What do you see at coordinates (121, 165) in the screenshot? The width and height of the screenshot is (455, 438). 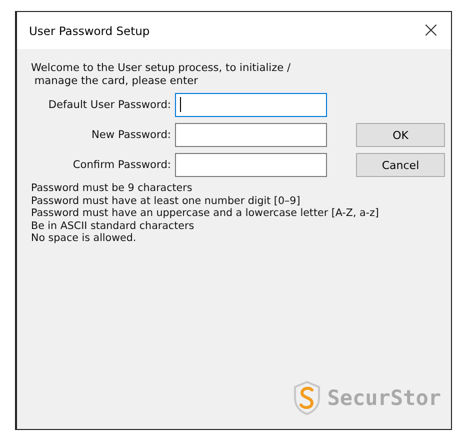 I see `field-label: Confirm Password:` at bounding box center [121, 165].